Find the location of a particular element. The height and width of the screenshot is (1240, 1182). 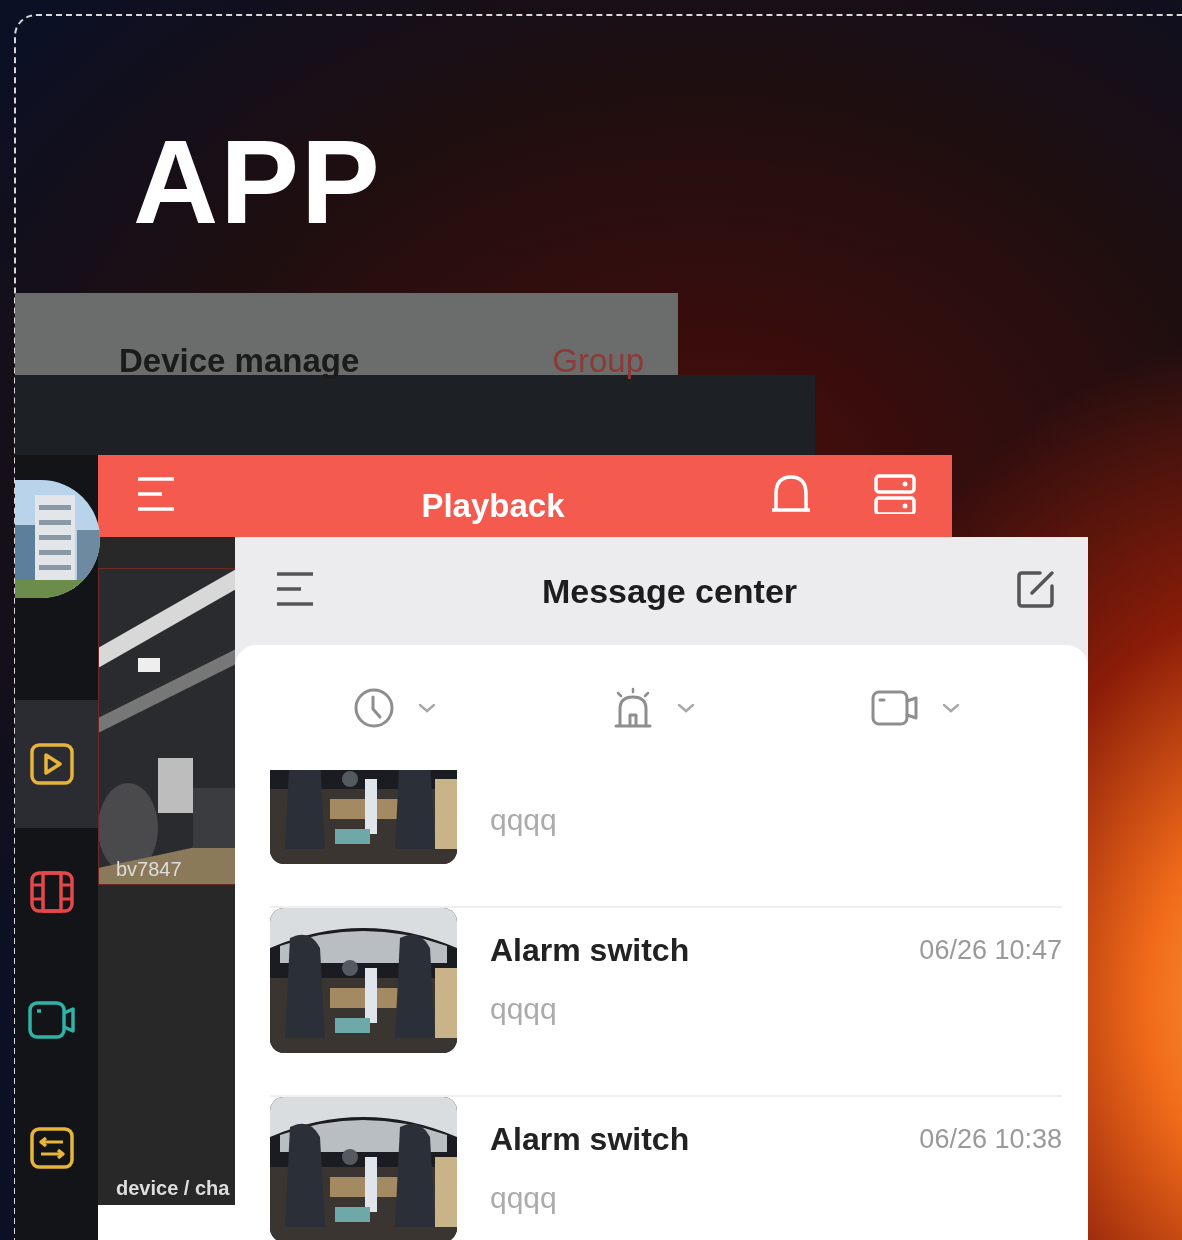

message-time: 06/26 10:38 is located at coordinates (990, 1139).